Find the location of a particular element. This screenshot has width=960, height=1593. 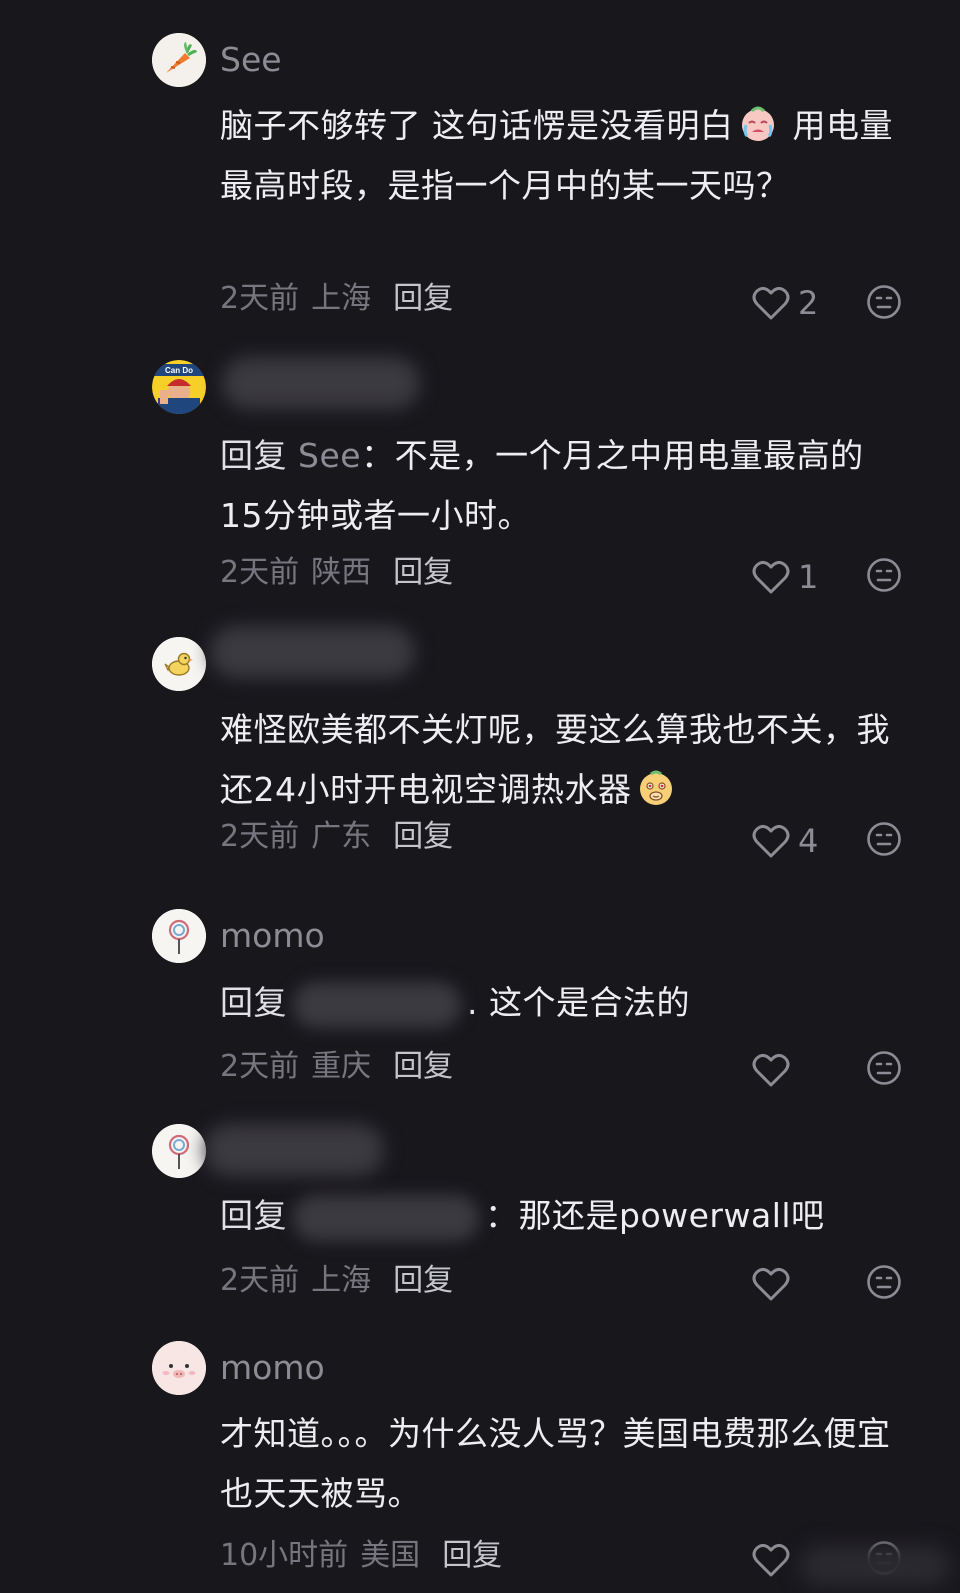

comment-meta: 2天前 重庆 回复 is located at coordinates (336, 1067).